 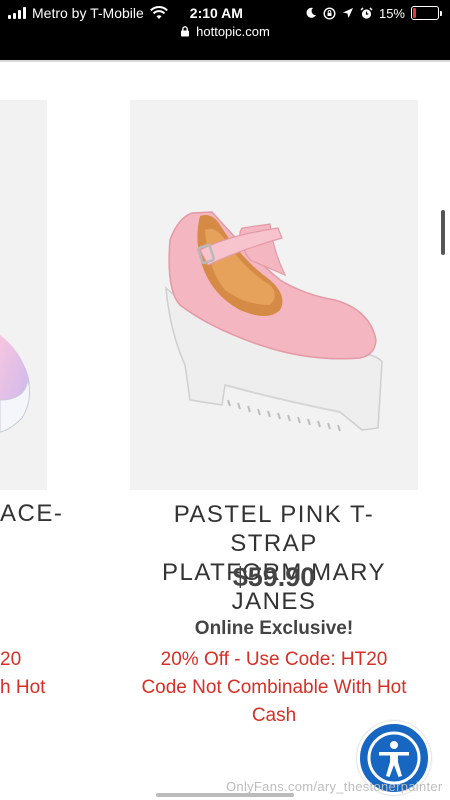 I want to click on moon-icon, so click(x=311, y=12).